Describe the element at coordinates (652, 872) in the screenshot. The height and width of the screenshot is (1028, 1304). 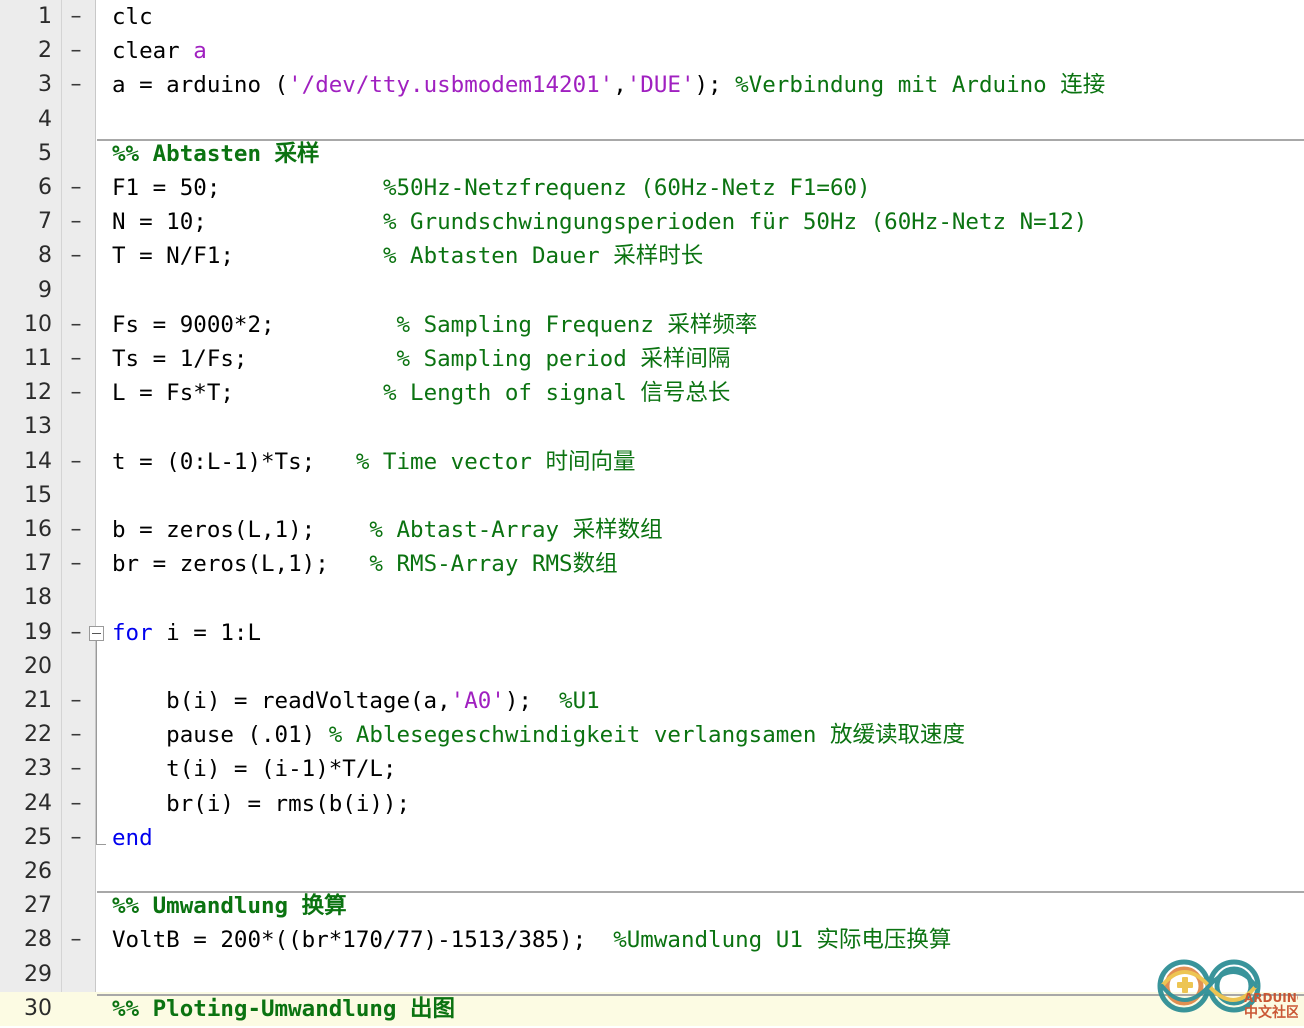
I see `code-line: 26` at that location.